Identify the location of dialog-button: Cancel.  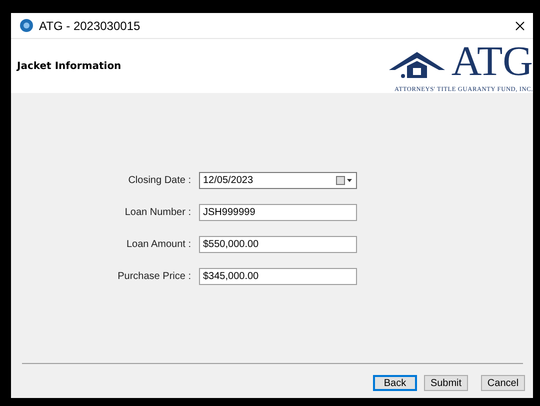
(503, 383).